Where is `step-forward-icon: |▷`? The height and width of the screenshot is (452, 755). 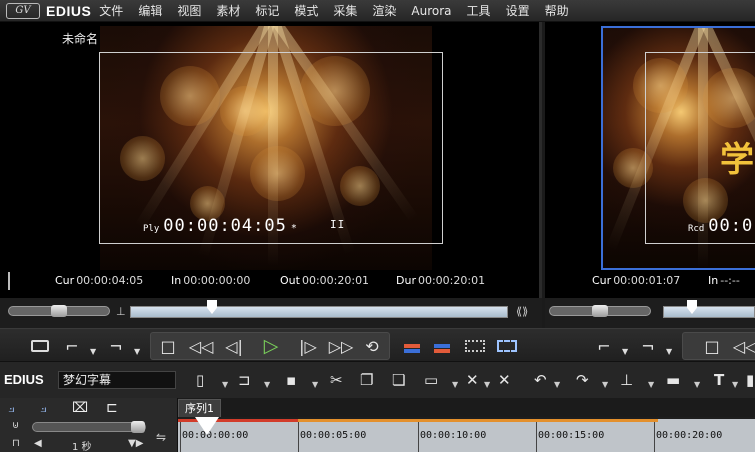 step-forward-icon: |▷ is located at coordinates (308, 346).